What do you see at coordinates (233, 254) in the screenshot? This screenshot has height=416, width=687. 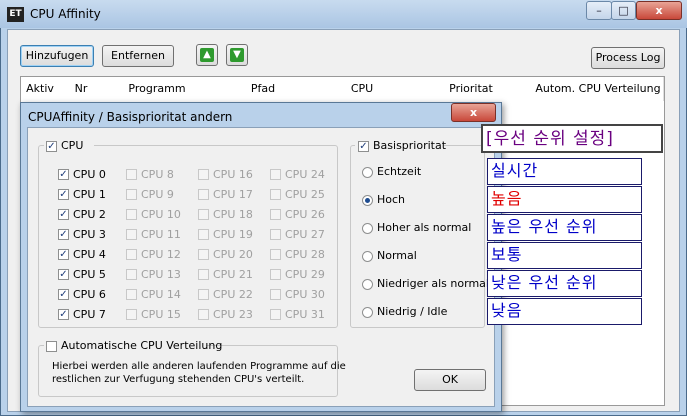 I see `cpu-20-label: CPU 20` at bounding box center [233, 254].